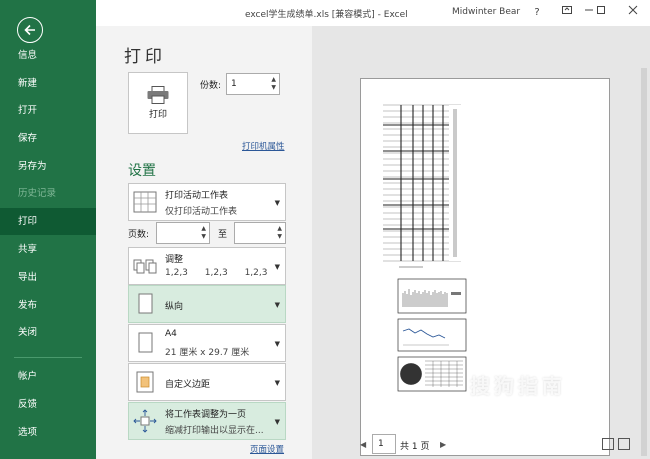  What do you see at coordinates (537, 13) in the screenshot?
I see `help-button: ?` at bounding box center [537, 13].